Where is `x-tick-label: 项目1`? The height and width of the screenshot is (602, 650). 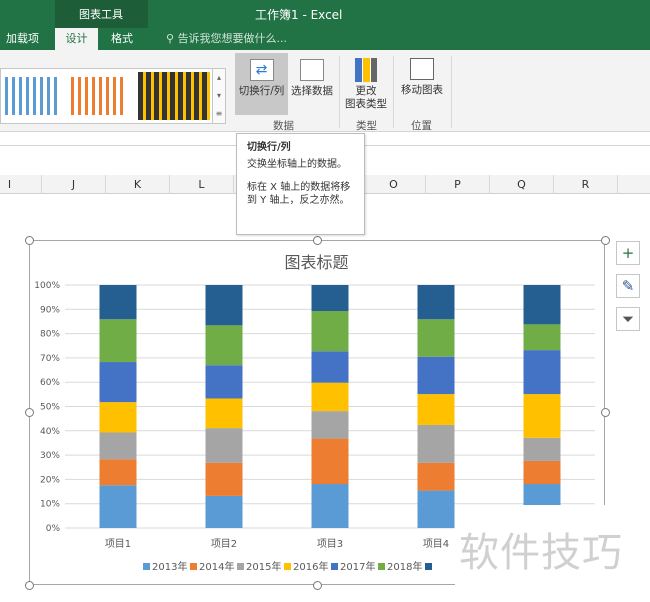 x-tick-label: 项目1 is located at coordinates (118, 544).